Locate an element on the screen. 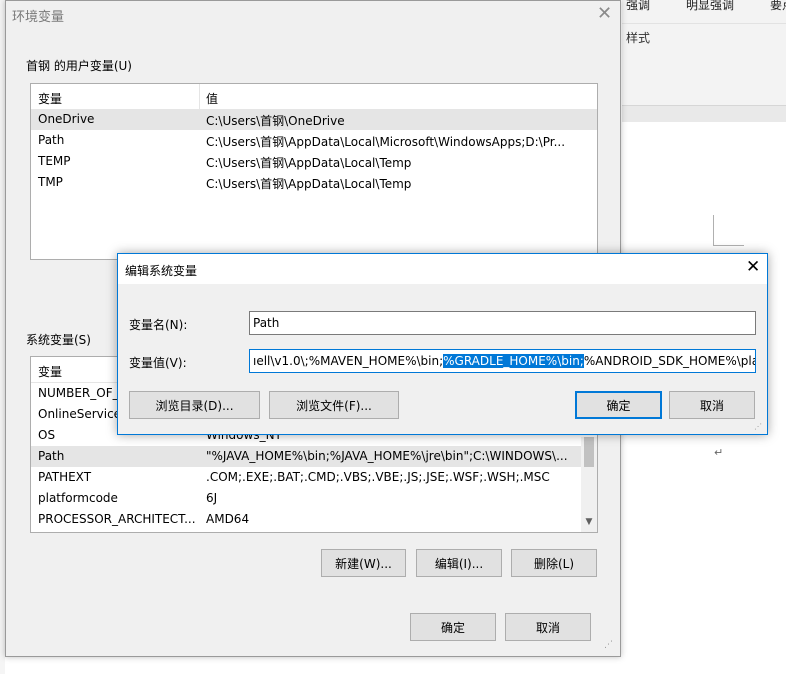 This screenshot has width=786, height=674. variable-value: AMD64 is located at coordinates (228, 519).